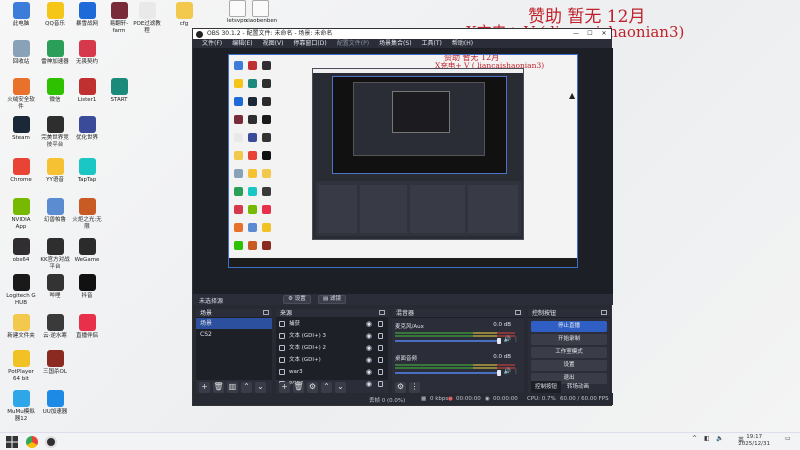 This screenshot has height=450, width=800. Describe the element at coordinates (569, 339) in the screenshot. I see `start-recording-button: 开始录制` at that location.